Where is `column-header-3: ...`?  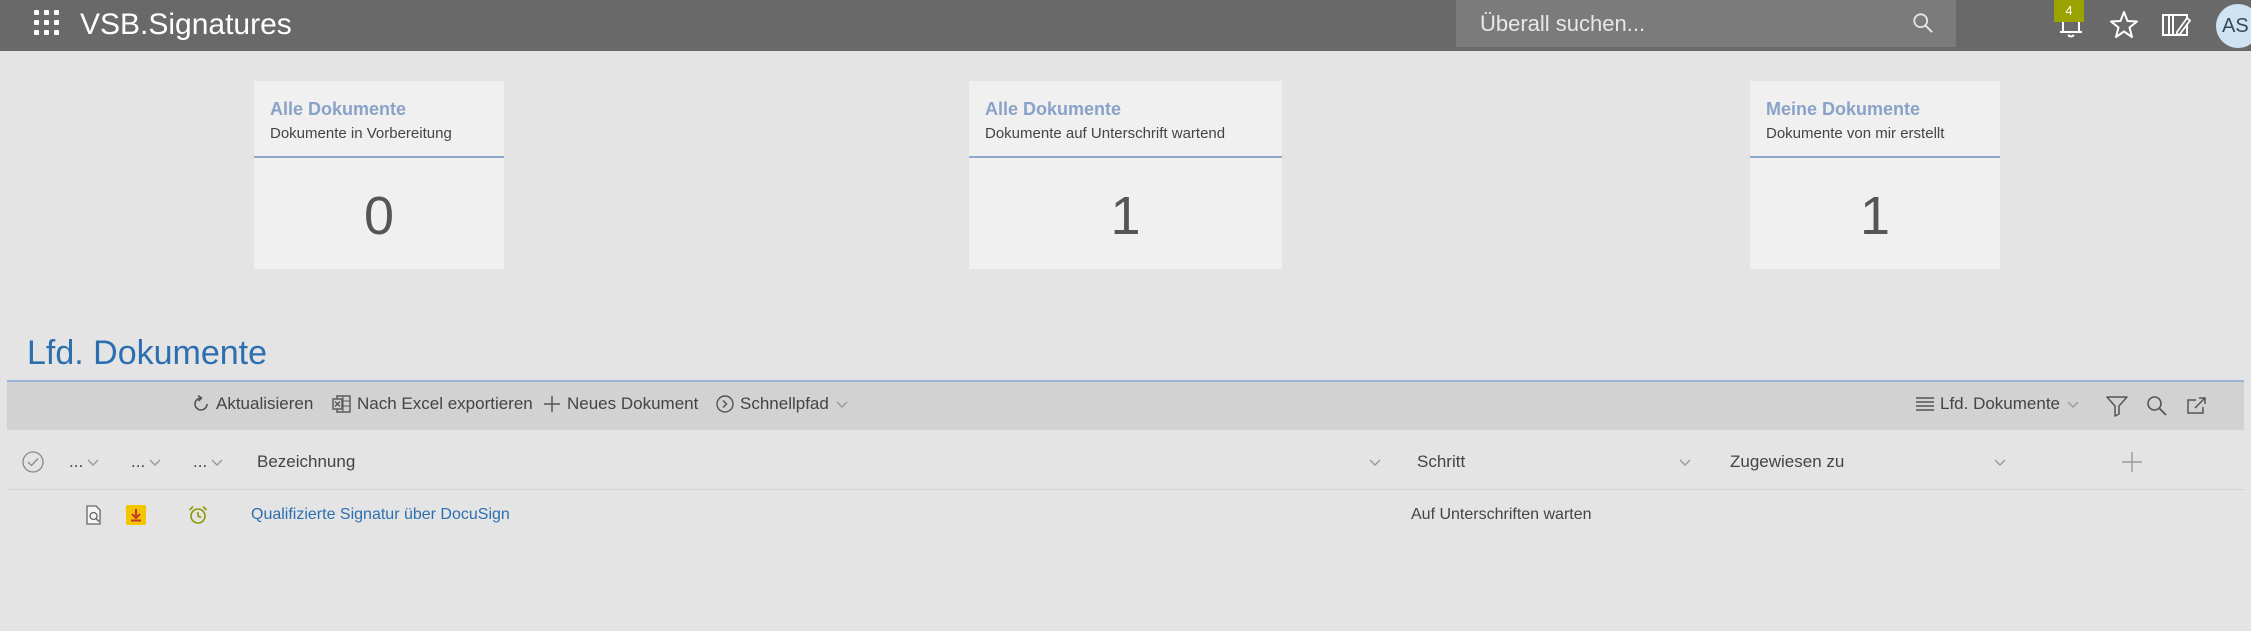
column-header-3: ... is located at coordinates (200, 462).